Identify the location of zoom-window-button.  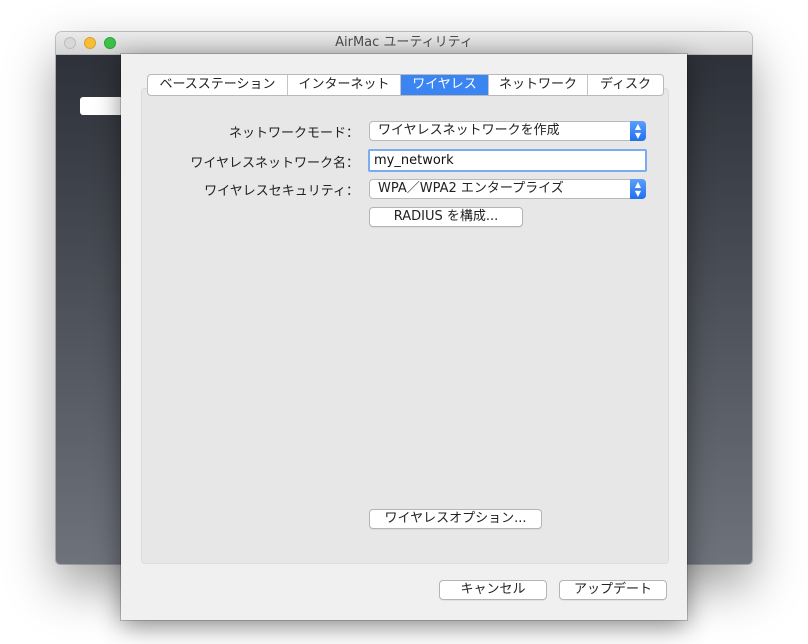
(110, 43).